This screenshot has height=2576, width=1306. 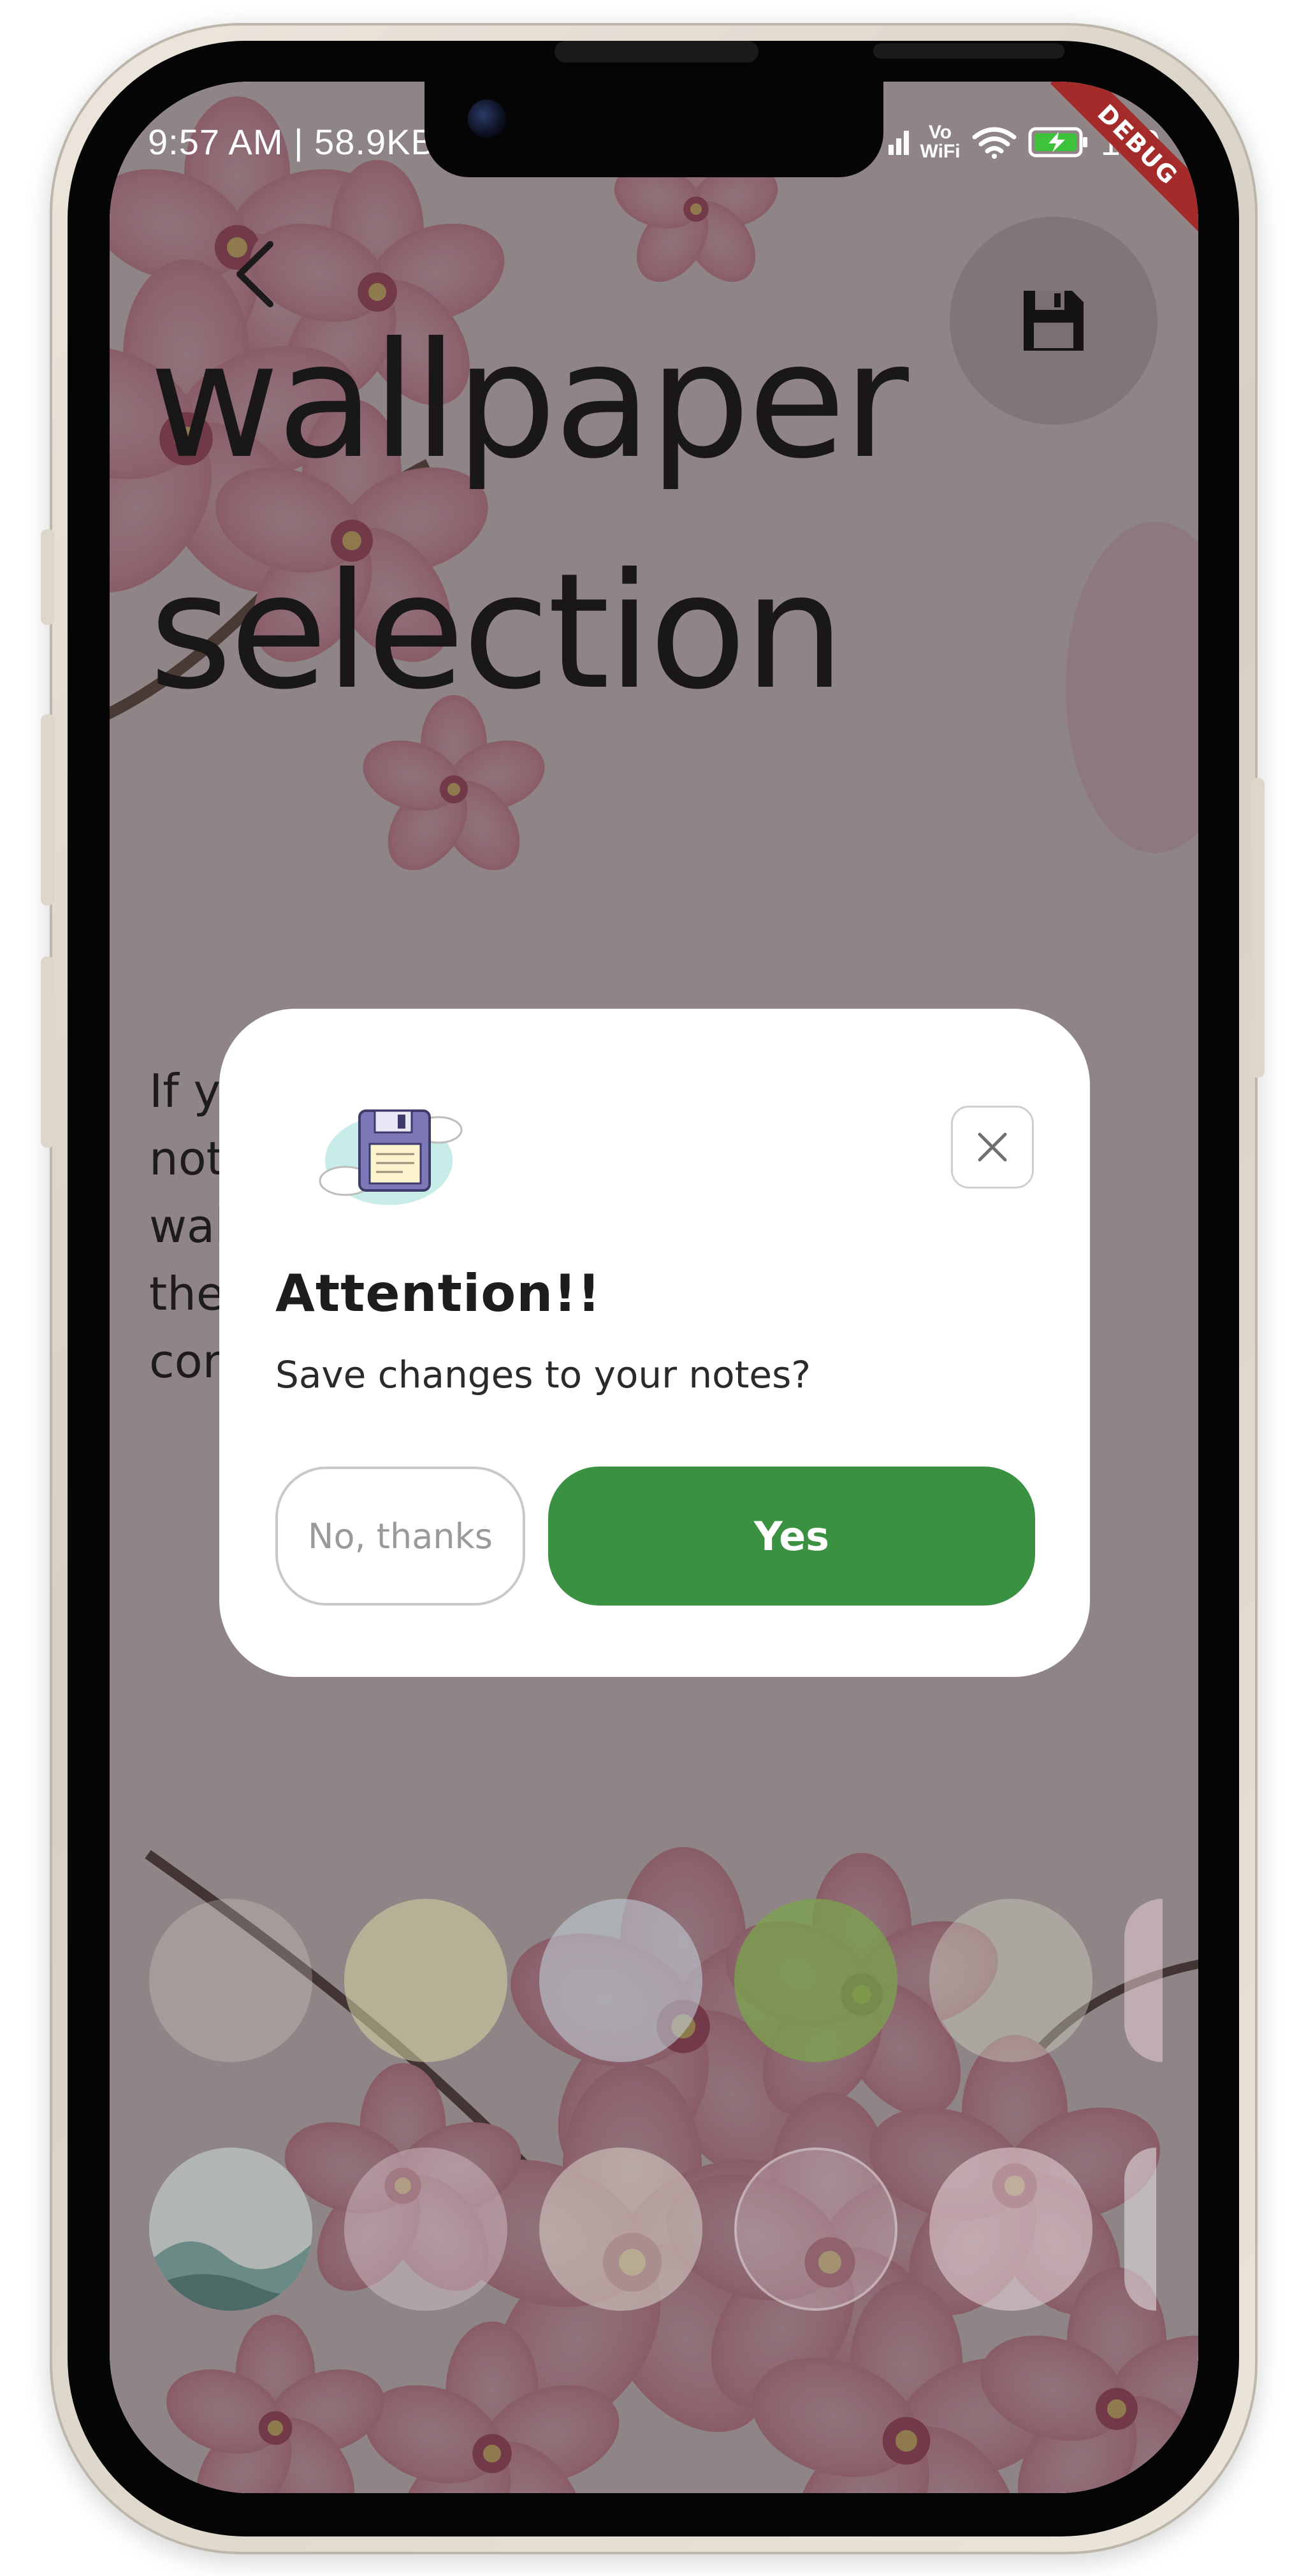 What do you see at coordinates (438, 1293) in the screenshot?
I see `dialog-title: Attention!!` at bounding box center [438, 1293].